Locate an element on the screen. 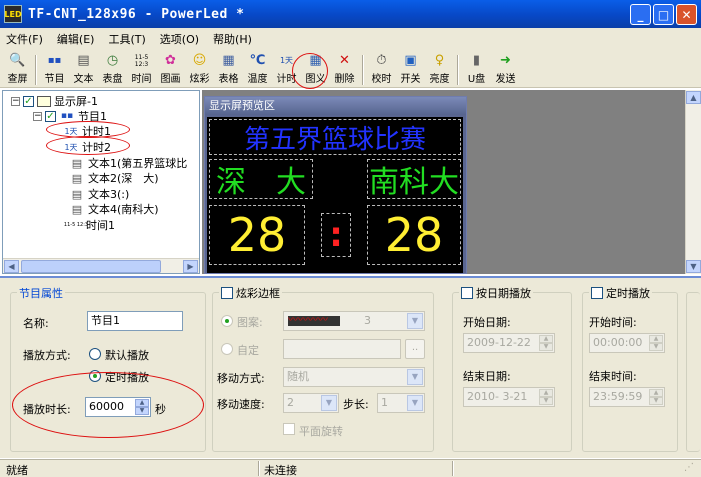  led-colon: : is located at coordinates (336, 235).